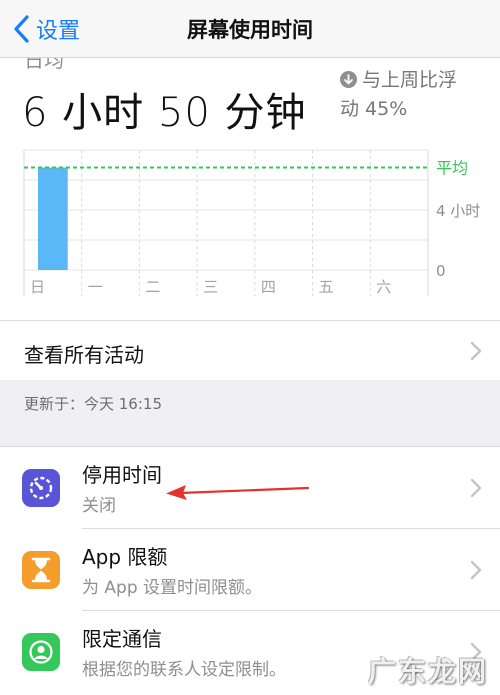  I want to click on x-tick-label: 二, so click(152, 287).